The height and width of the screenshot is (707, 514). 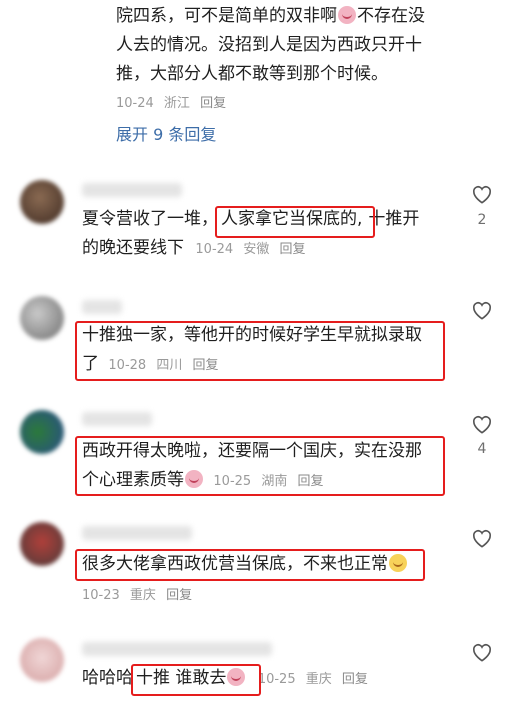 What do you see at coordinates (482, 449) in the screenshot?
I see `like-count: 4` at bounding box center [482, 449].